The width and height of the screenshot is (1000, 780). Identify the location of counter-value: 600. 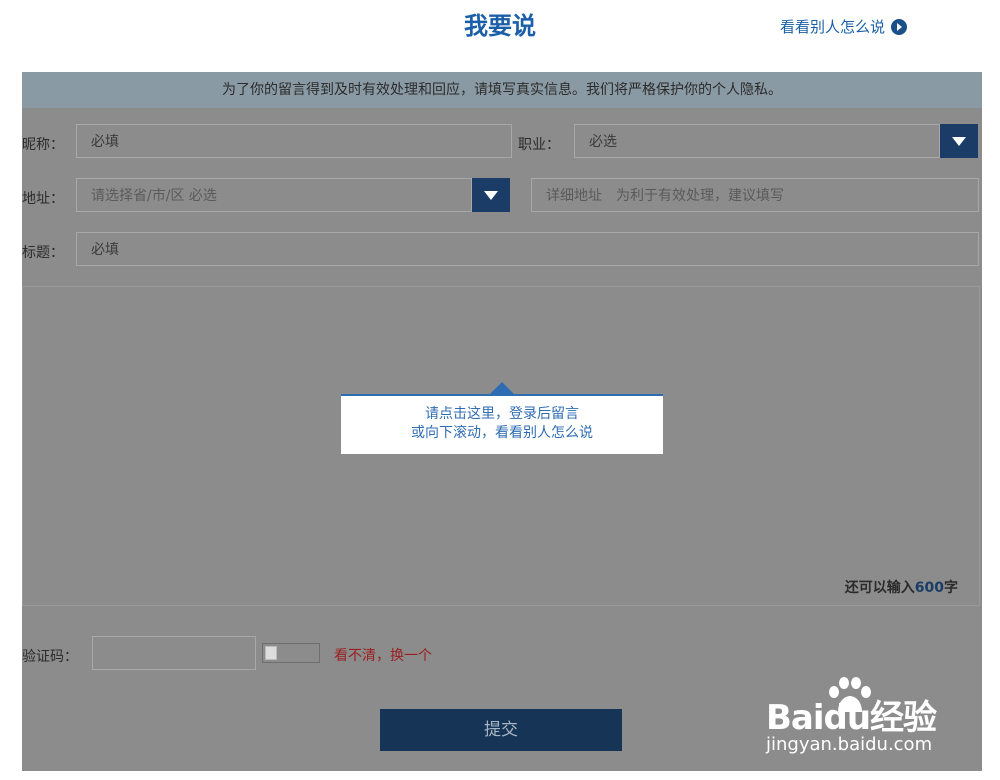
(929, 588).